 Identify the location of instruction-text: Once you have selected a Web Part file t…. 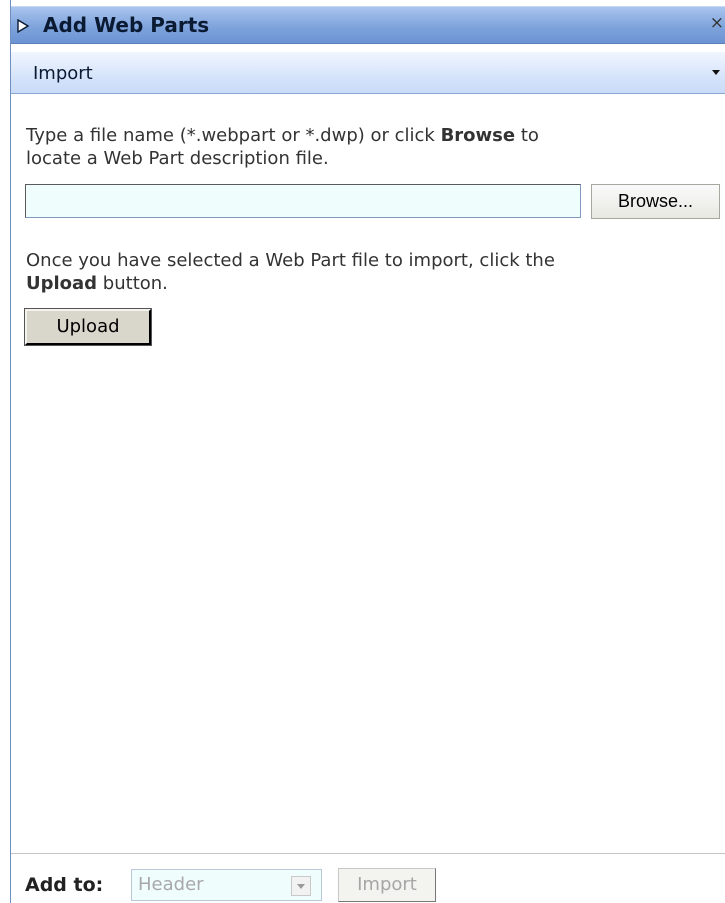
(290, 260).